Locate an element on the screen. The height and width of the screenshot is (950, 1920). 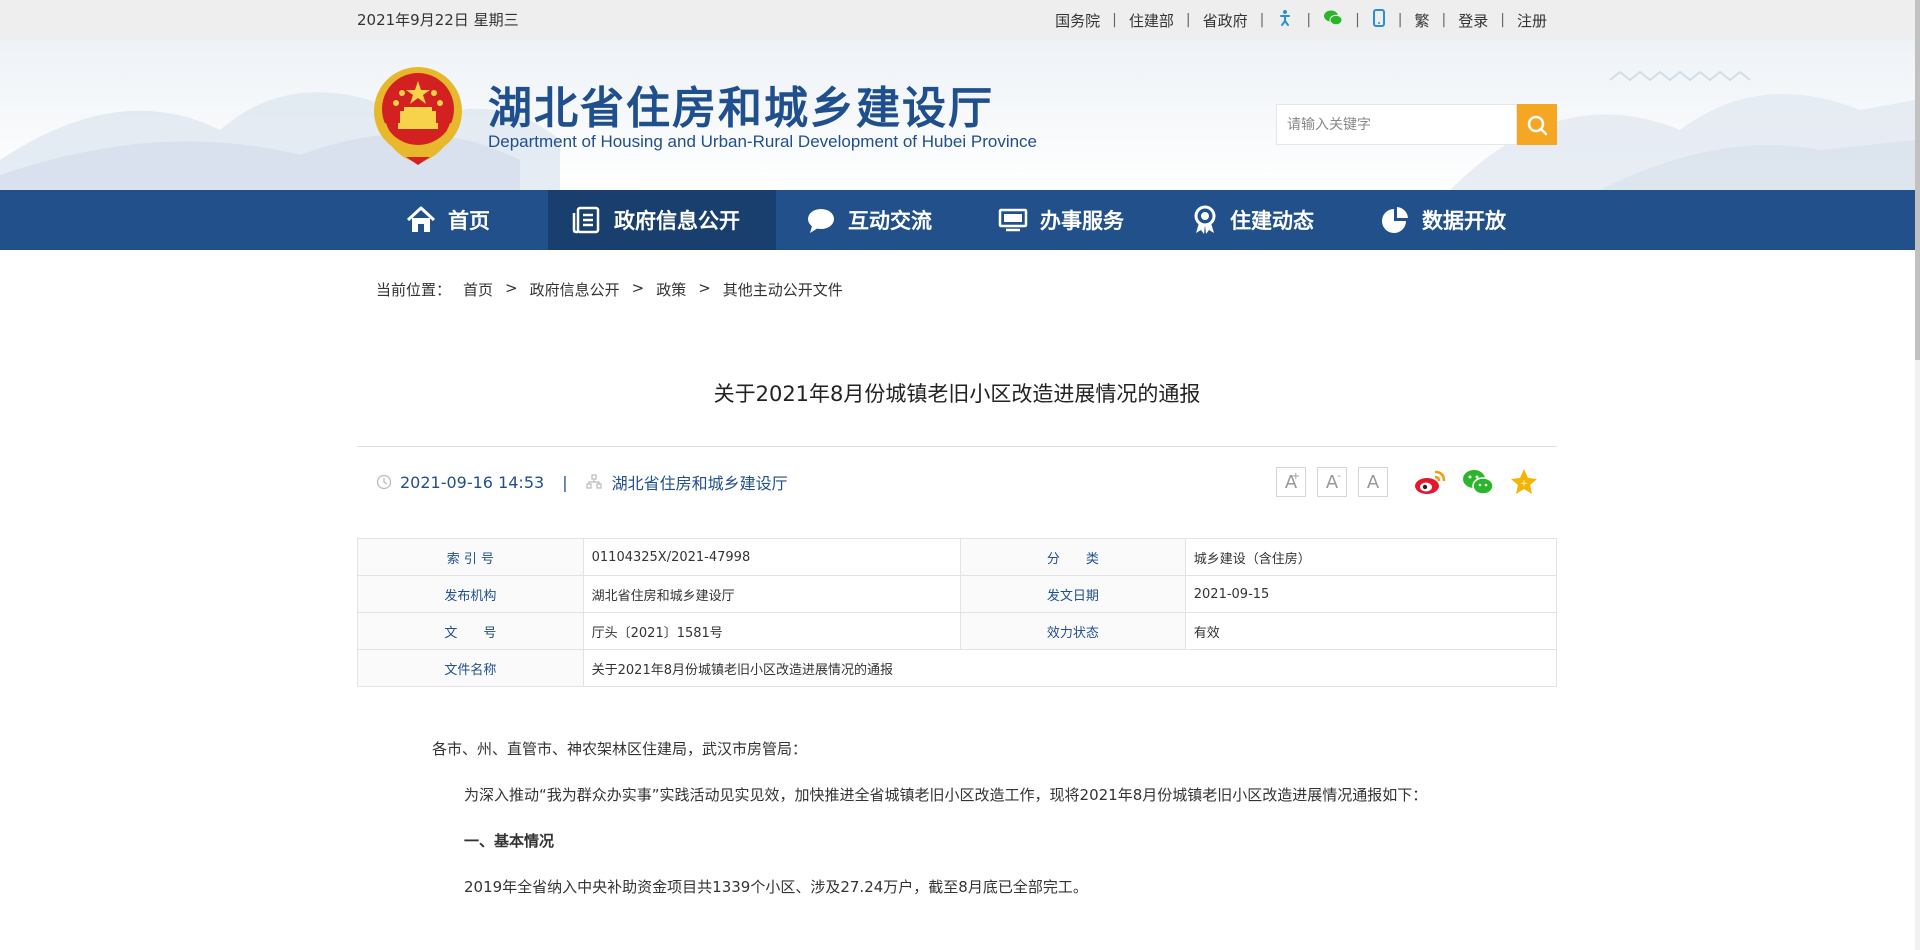
label-index-no: 索 引 号 is located at coordinates (470, 557).